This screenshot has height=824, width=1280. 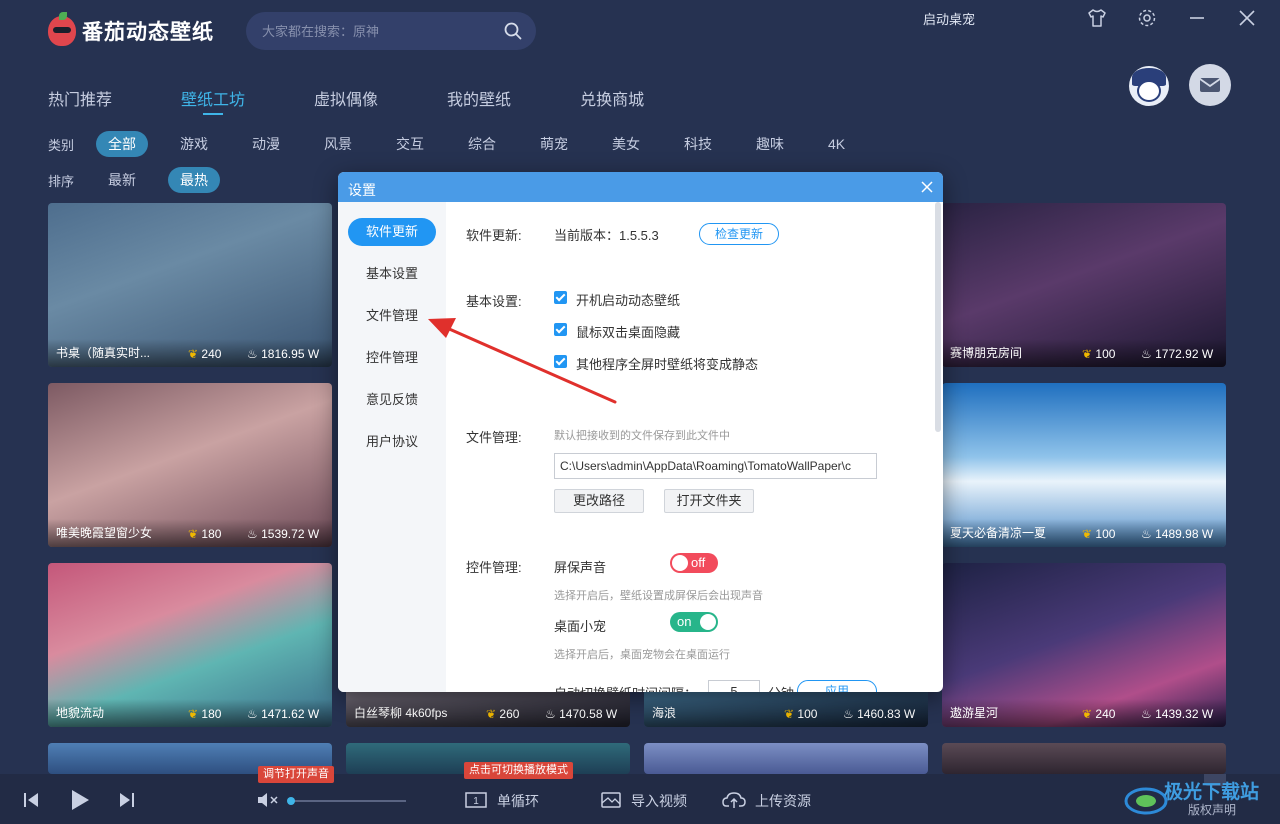 I want to click on wallpaper-card: 夏天必备清凉一夏 ❦ 100 ♨ 1489.98 W, so click(x=1084, y=465).